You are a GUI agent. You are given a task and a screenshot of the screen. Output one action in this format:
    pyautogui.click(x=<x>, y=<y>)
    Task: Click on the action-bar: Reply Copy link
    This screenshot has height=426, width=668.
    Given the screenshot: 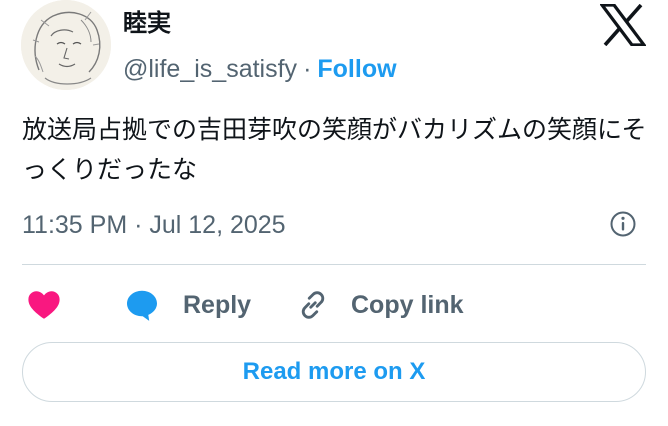 What is the action you would take?
    pyautogui.click(x=334, y=305)
    